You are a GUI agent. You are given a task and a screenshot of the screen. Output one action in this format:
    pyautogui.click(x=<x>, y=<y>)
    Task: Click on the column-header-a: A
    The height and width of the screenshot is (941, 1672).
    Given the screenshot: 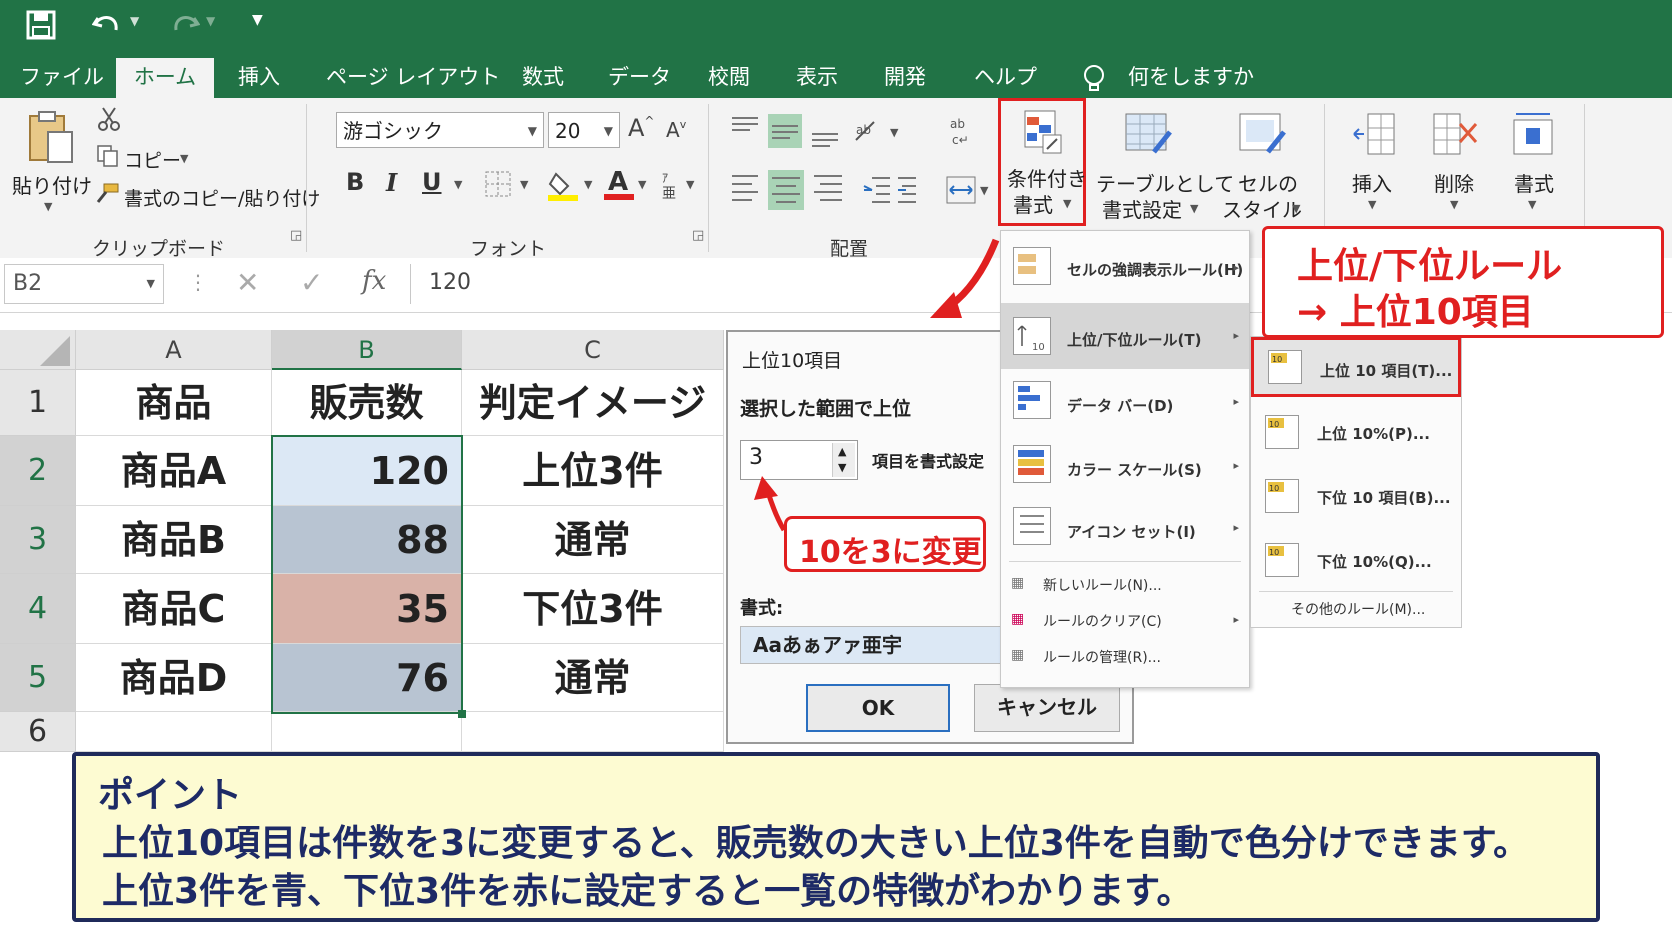 What is the action you would take?
    pyautogui.click(x=174, y=350)
    